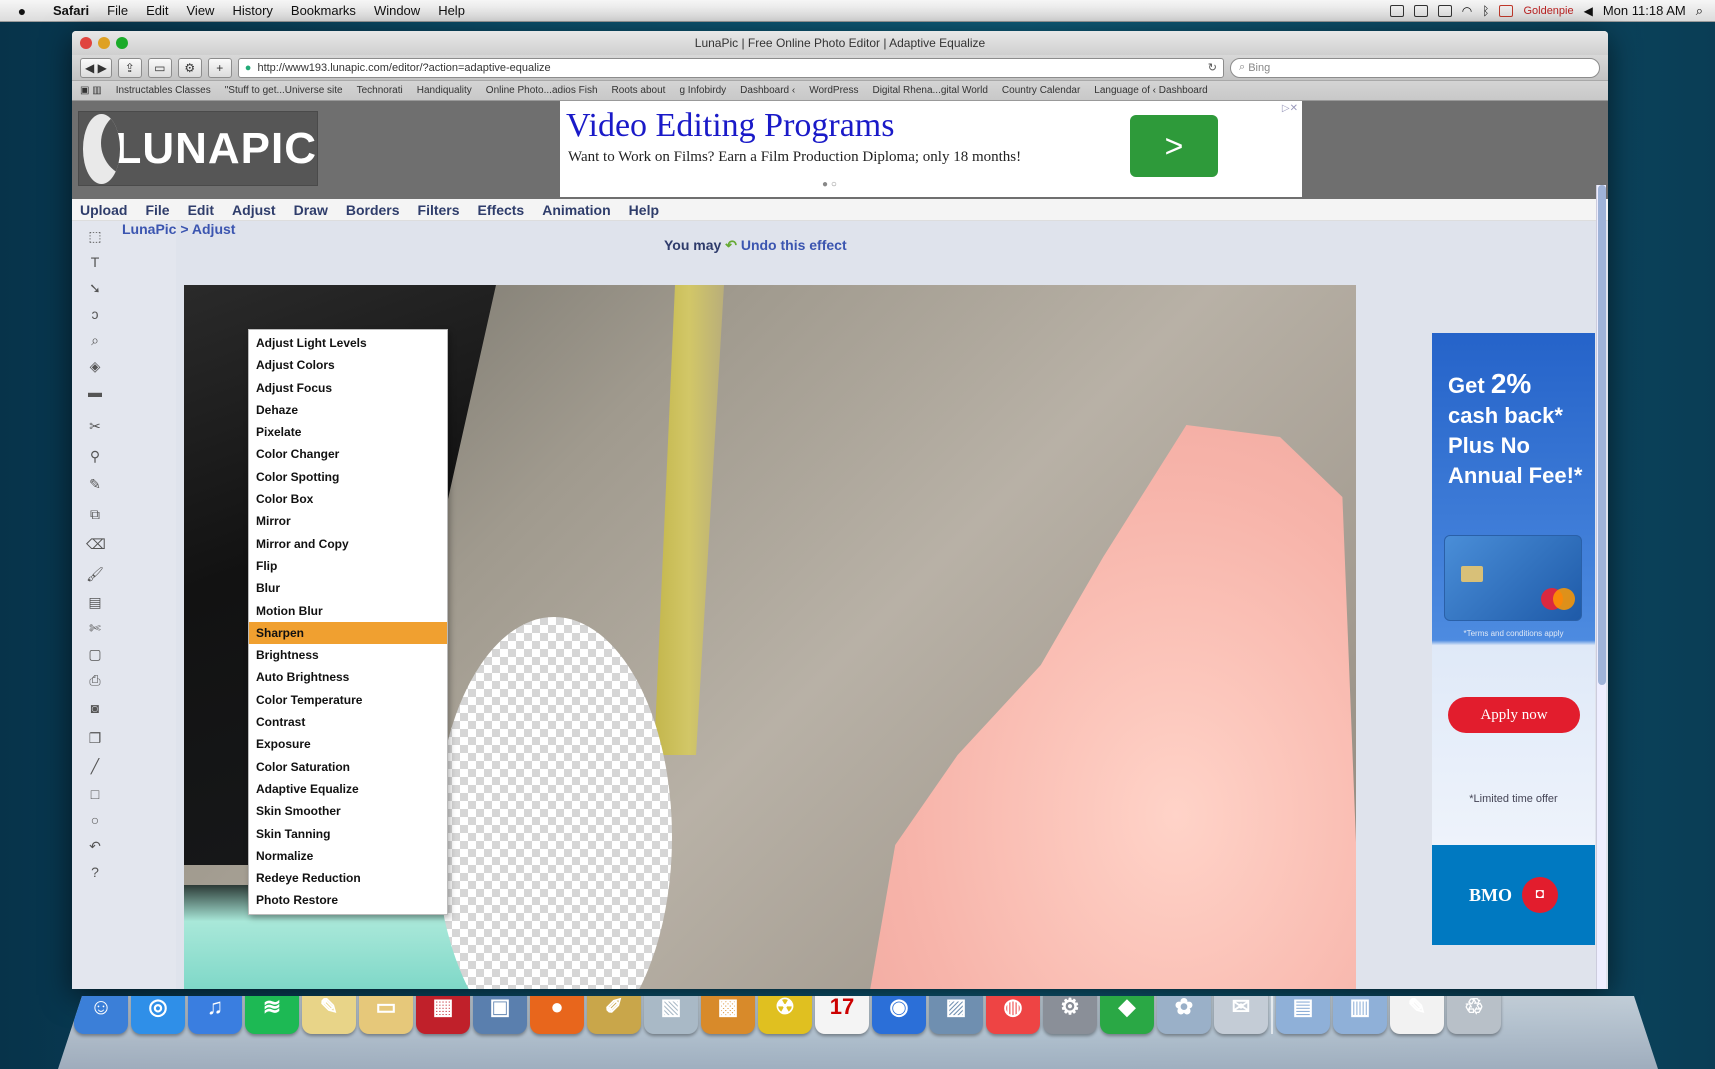 Image resolution: width=1715 pixels, height=1069 pixels. Describe the element at coordinates (1467, 11) in the screenshot. I see `wifi-icon: ◠` at that location.